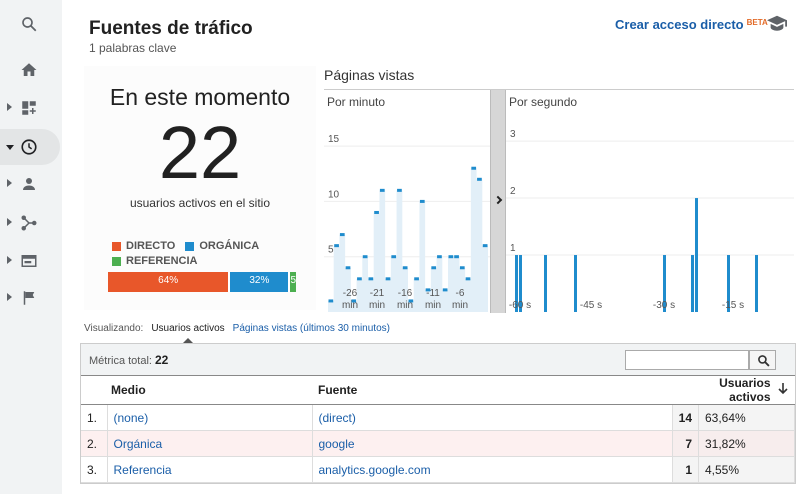 The image size is (800, 494). What do you see at coordinates (746, 443) in the screenshot?
I see `row-percent: 31,82%` at bounding box center [746, 443].